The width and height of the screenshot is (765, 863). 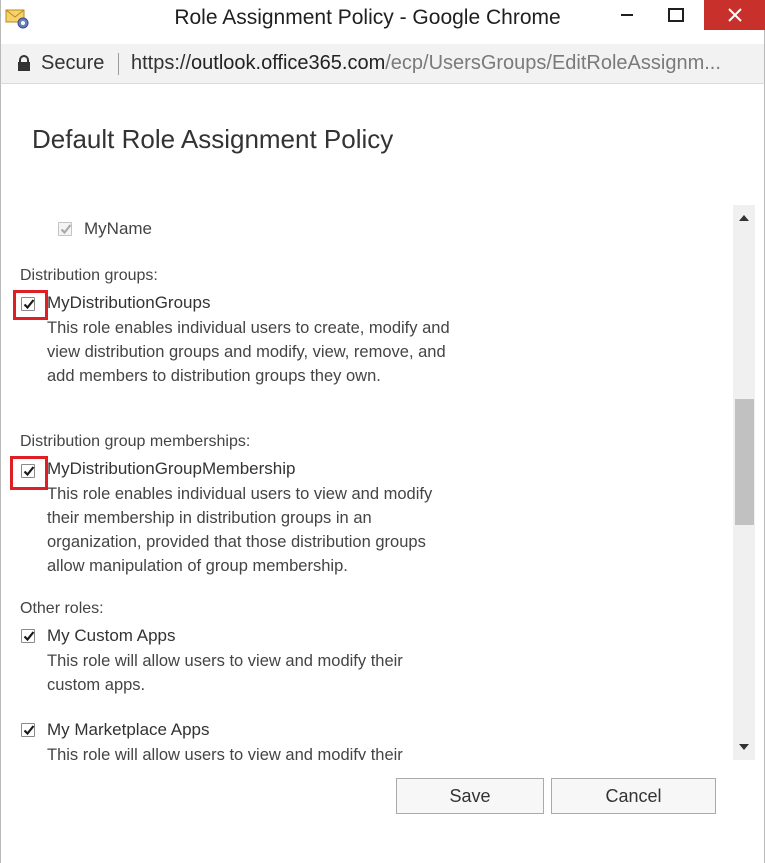 I want to click on my-marketplace-apps-checkbox, so click(x=28, y=730).